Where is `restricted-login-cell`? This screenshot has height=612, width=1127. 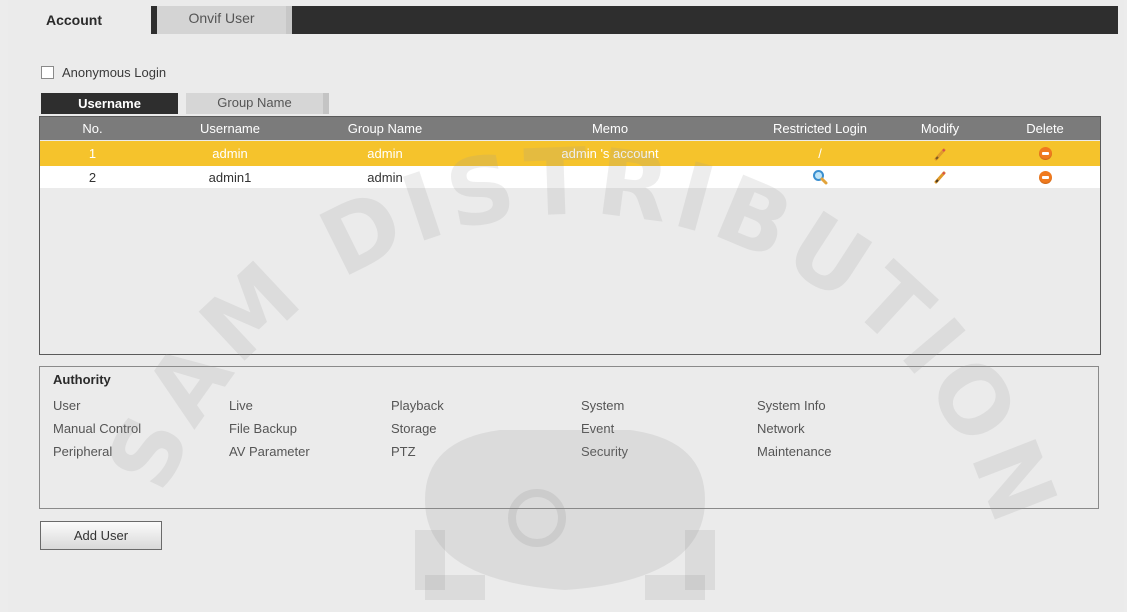
restricted-login-cell is located at coordinates (820, 177).